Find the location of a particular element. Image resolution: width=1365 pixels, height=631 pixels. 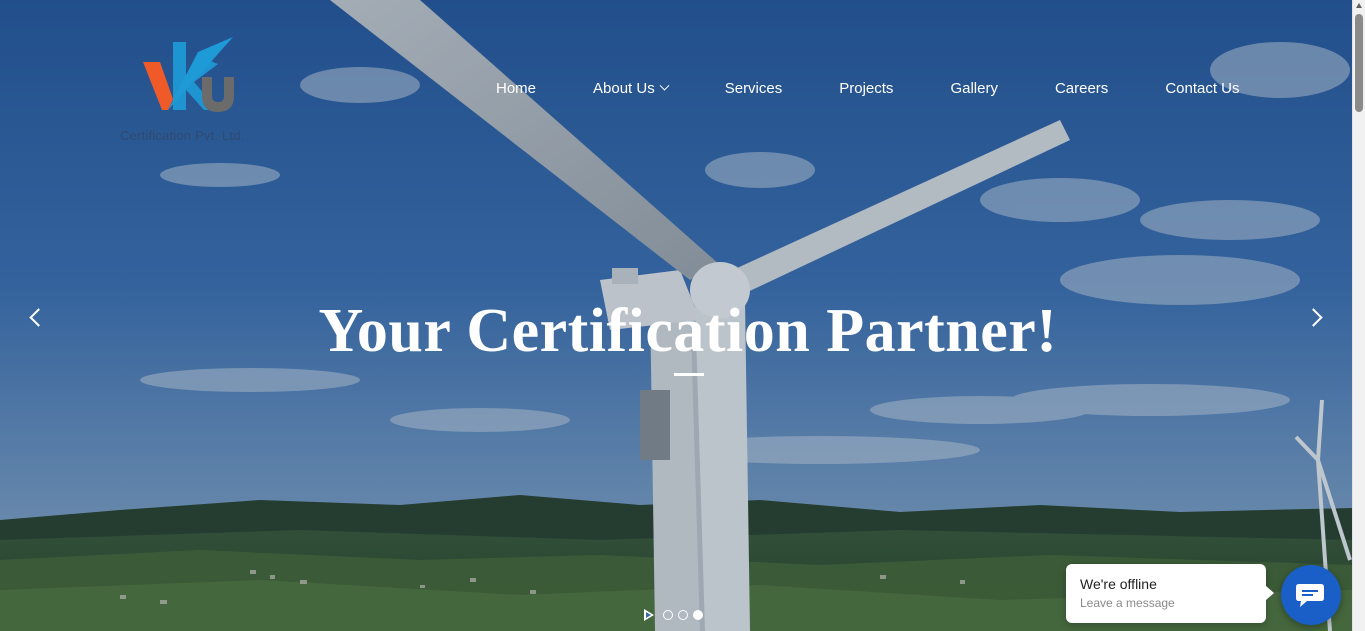

logo-tagline: Certification Pvt. Ltd. is located at coordinates (182, 135).